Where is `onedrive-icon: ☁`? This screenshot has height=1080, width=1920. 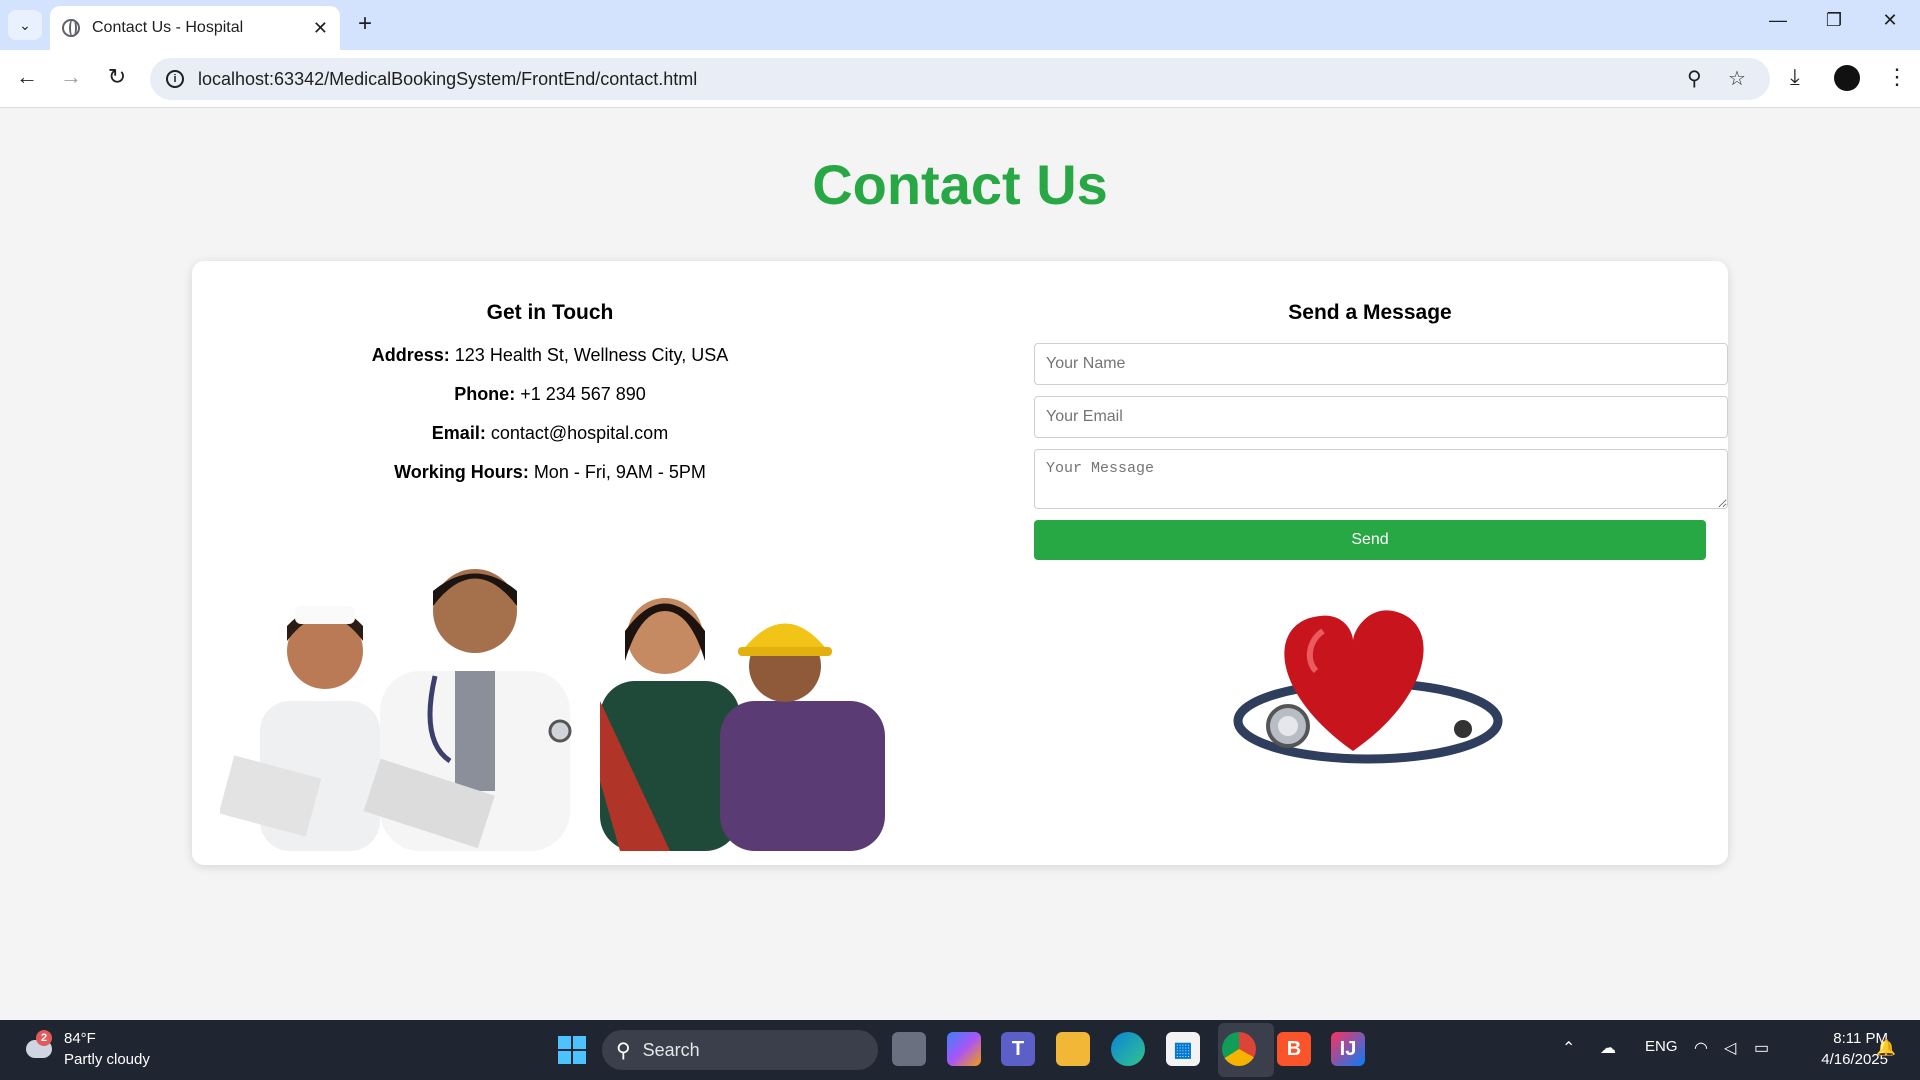 onedrive-icon: ☁ is located at coordinates (1608, 1048).